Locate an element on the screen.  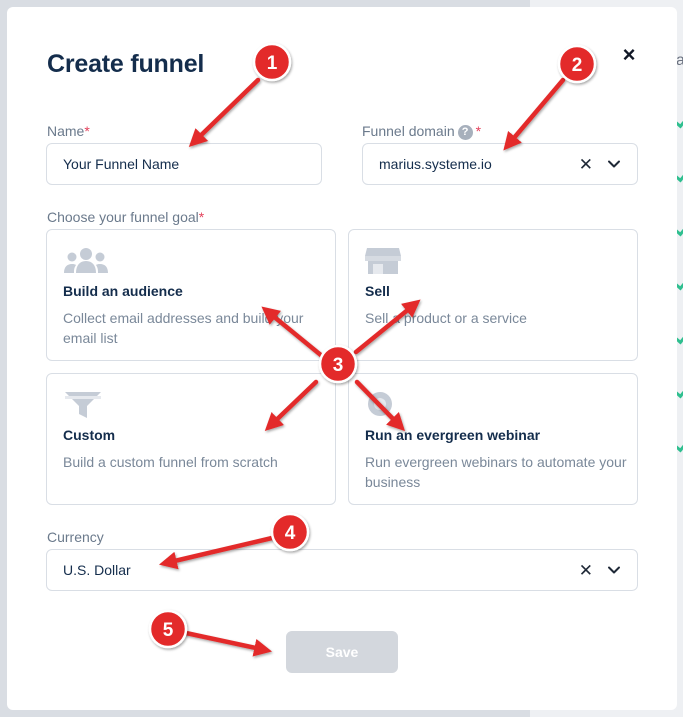
webinar-icon is located at coordinates (380, 404).